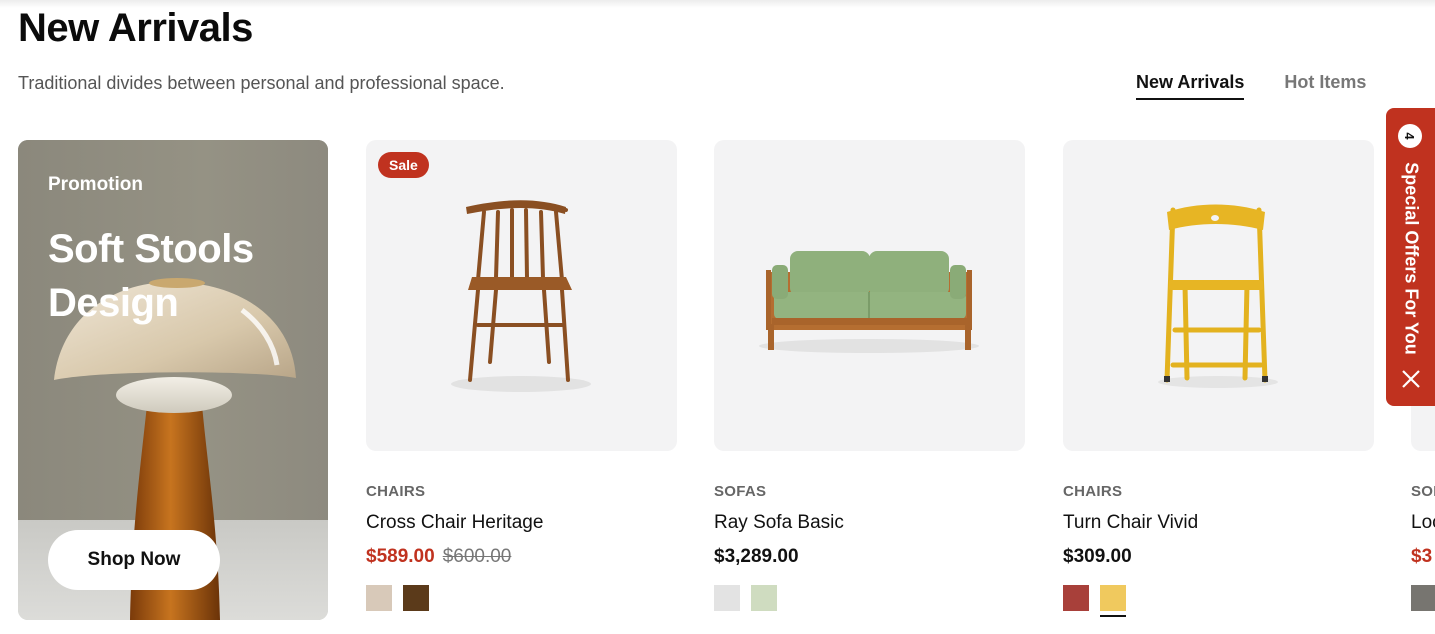  I want to click on folding-chair-image, so click(1218, 296).